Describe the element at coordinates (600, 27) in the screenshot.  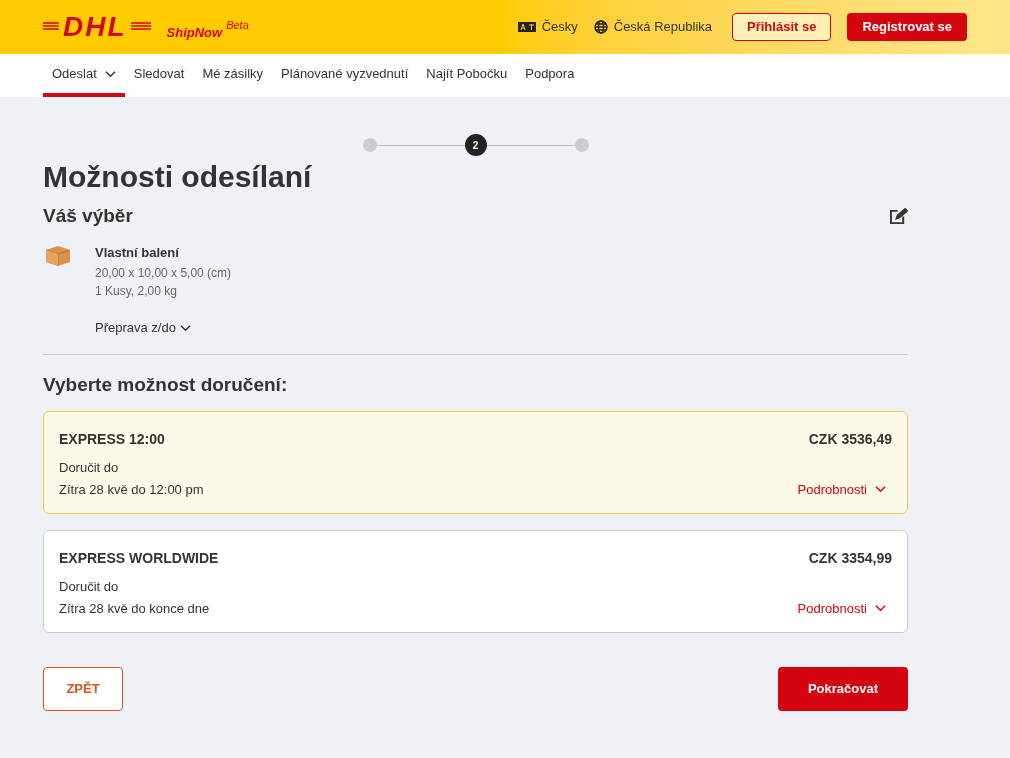
I see `globe-icon` at that location.